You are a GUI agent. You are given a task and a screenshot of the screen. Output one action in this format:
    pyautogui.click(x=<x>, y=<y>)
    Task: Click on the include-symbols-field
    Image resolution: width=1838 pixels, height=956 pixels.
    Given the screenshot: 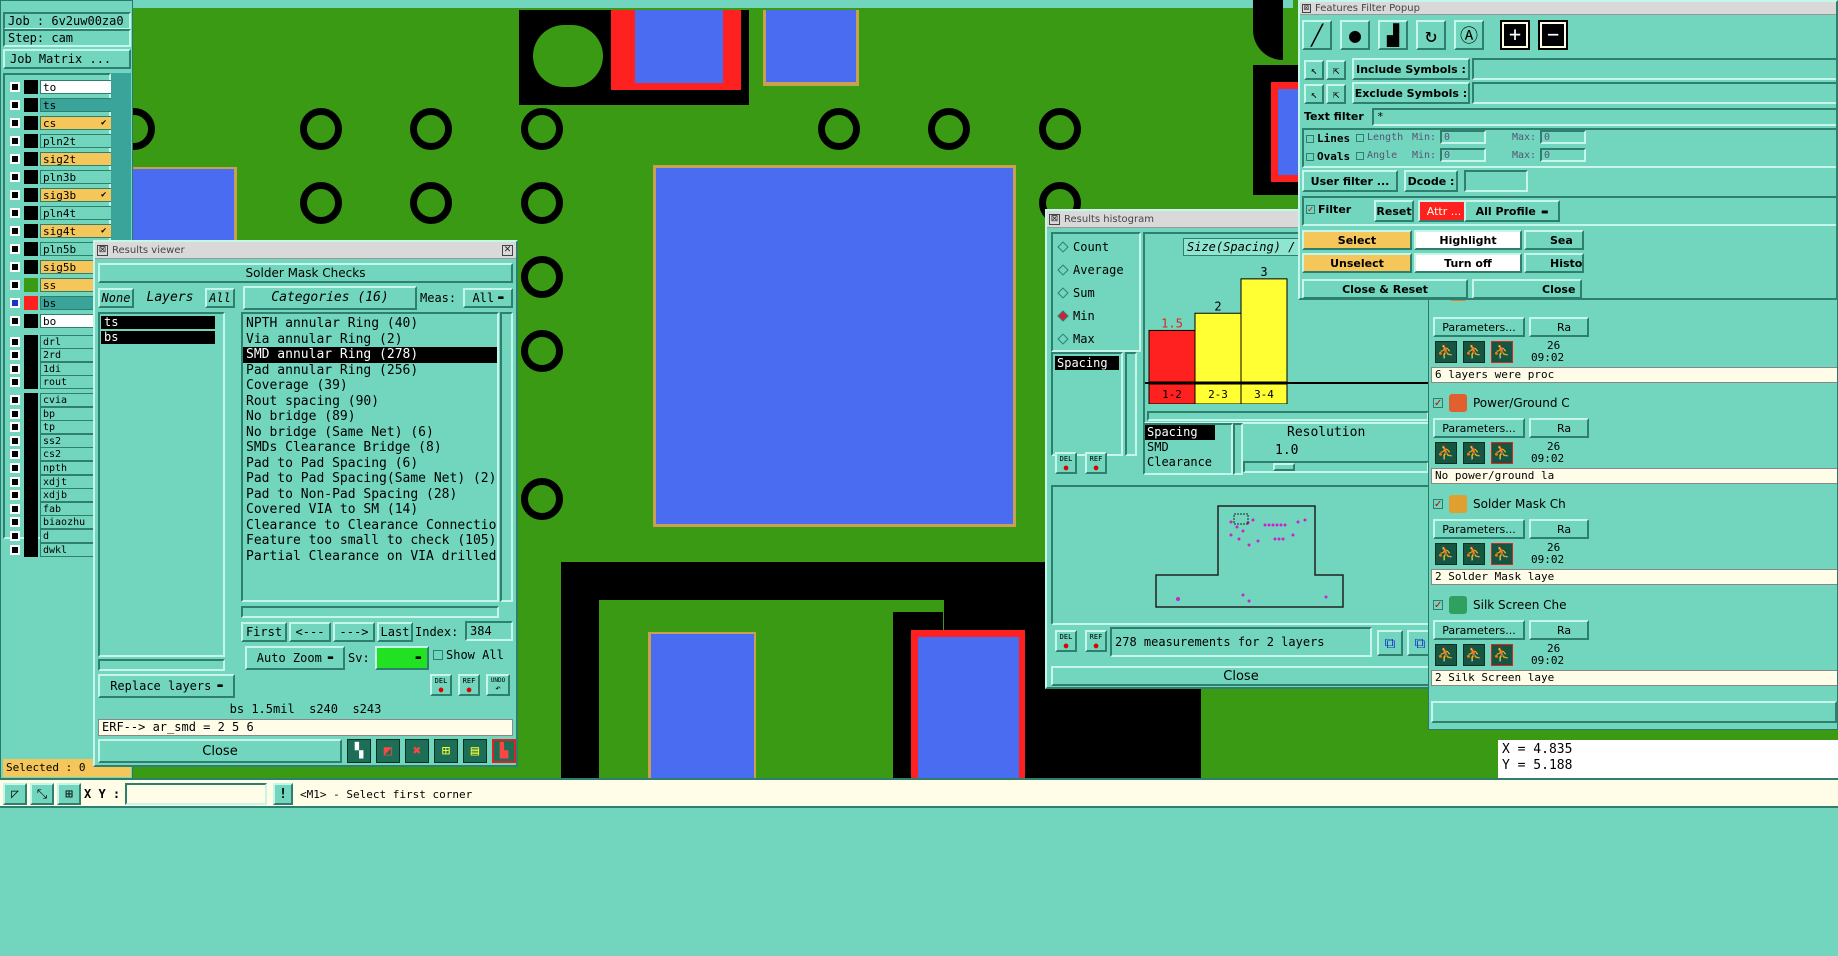 What is the action you would take?
    pyautogui.click(x=1654, y=69)
    